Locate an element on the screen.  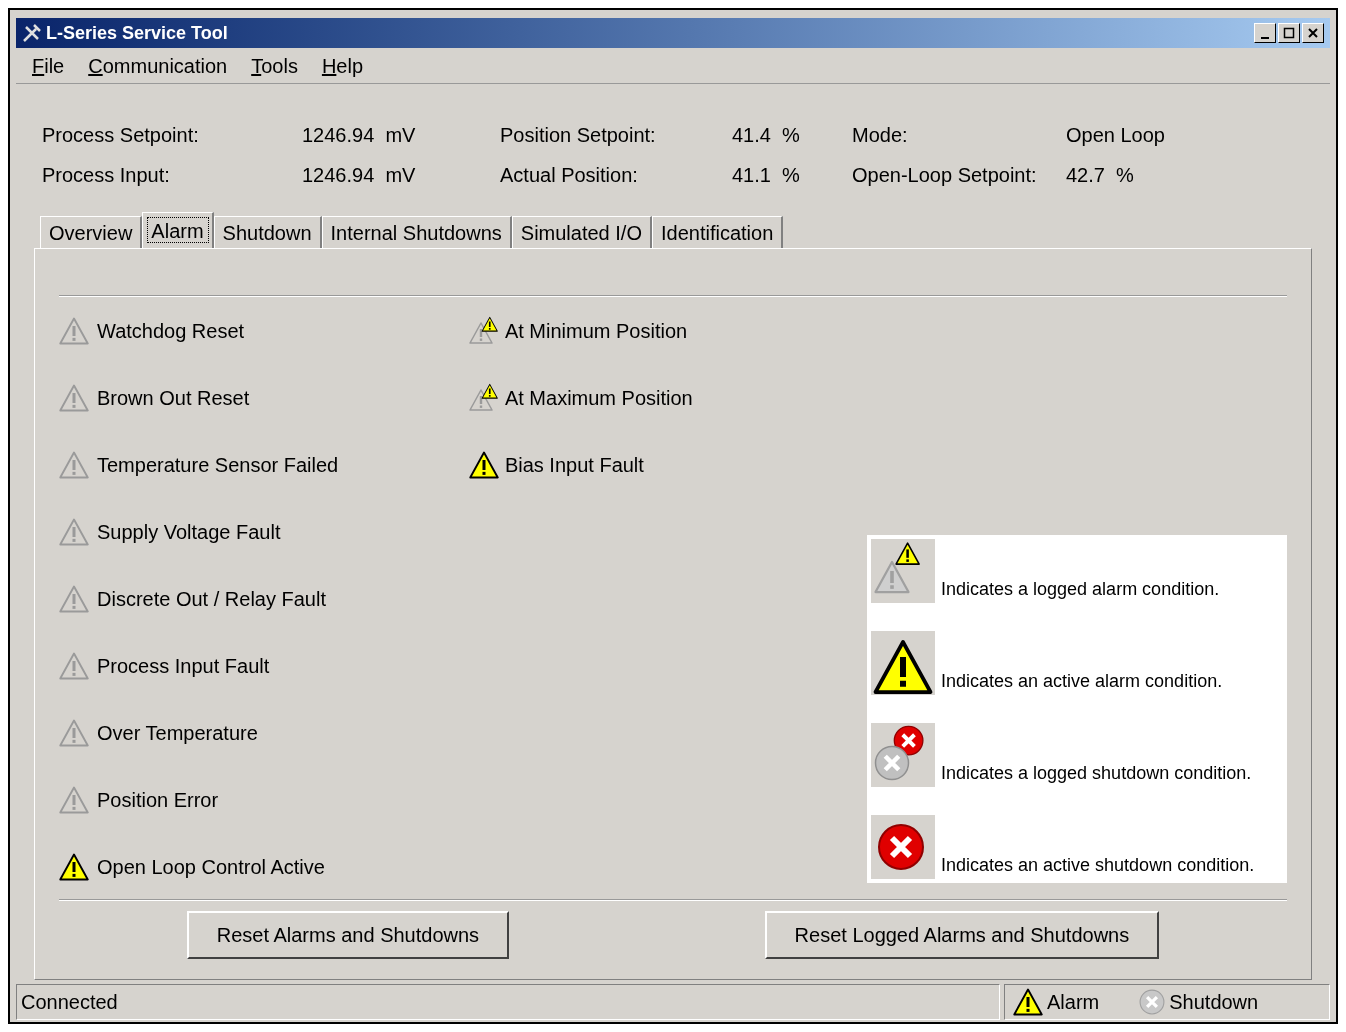
alarm-label: Watchdog Reset is located at coordinates (171, 331).